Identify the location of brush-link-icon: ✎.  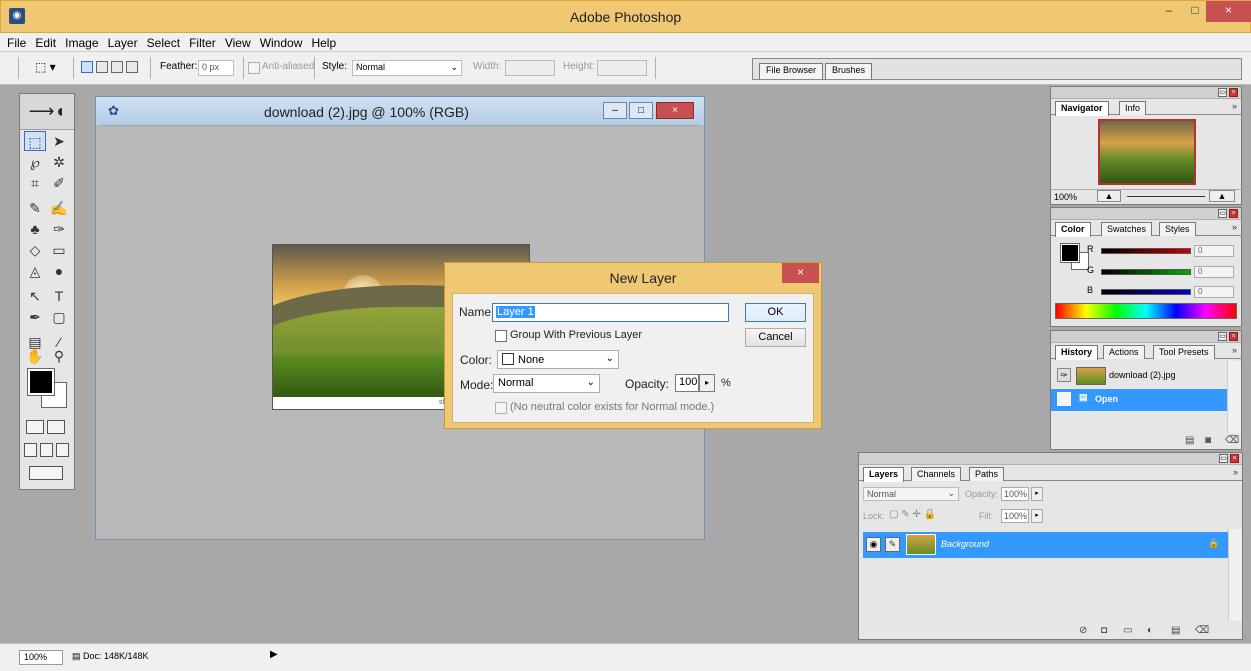
(892, 544).